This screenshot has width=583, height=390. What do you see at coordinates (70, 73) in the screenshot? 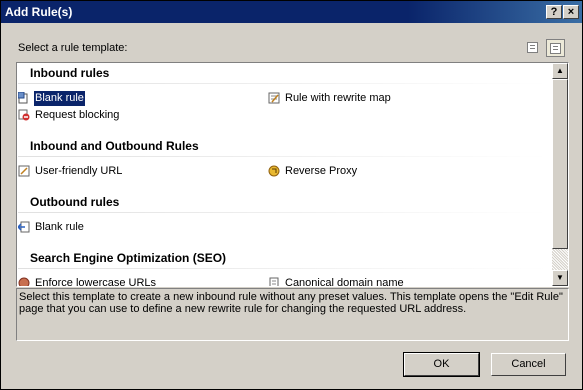
I see `group-inbound-rules: Inbound rules` at bounding box center [70, 73].